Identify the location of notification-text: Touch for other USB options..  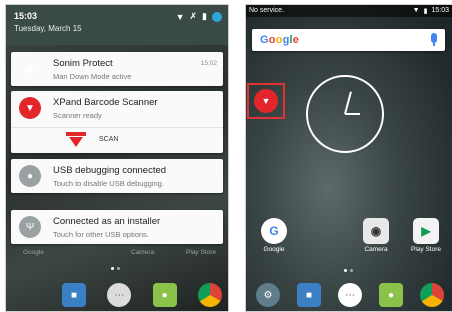
(101, 234).